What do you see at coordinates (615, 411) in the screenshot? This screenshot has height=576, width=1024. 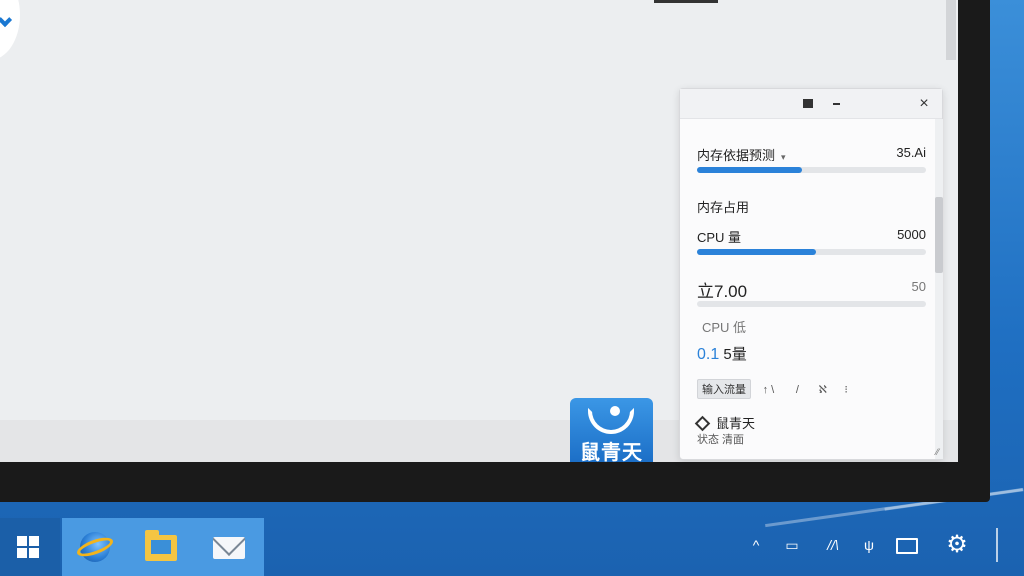 I see `logo-dot` at bounding box center [615, 411].